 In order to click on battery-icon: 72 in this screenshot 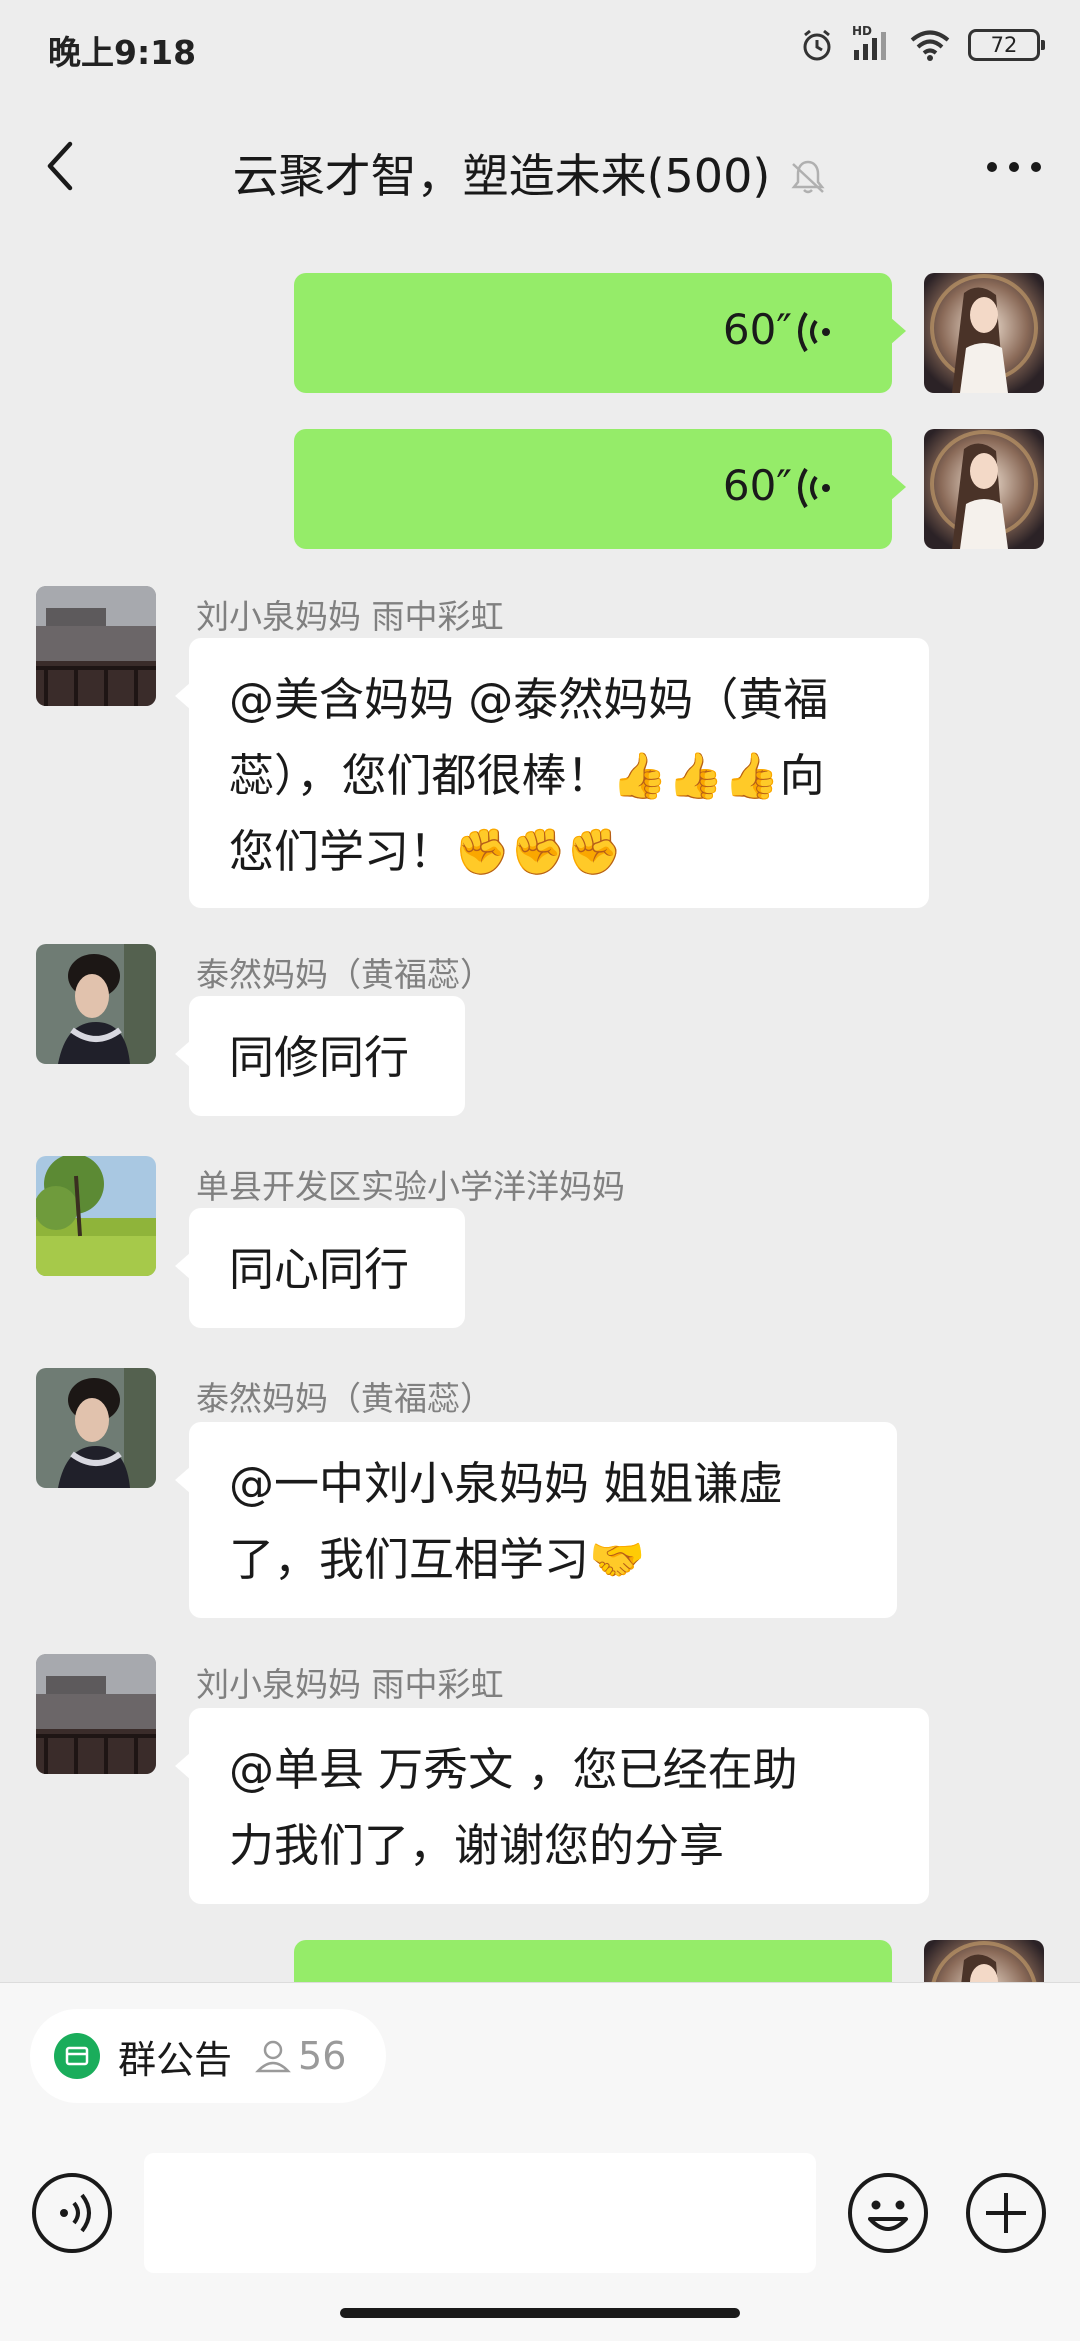, I will do `click(1006, 45)`.